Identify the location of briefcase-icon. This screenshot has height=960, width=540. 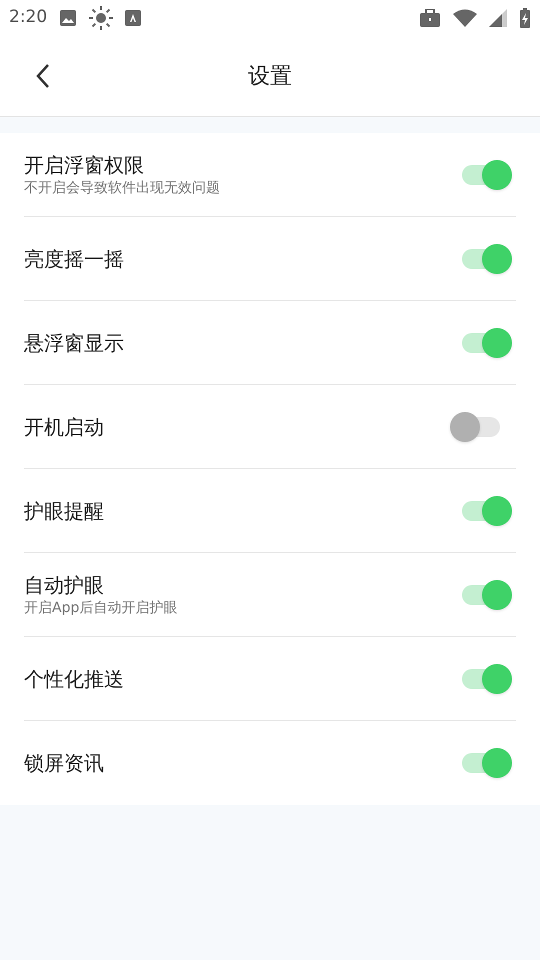
(430, 18).